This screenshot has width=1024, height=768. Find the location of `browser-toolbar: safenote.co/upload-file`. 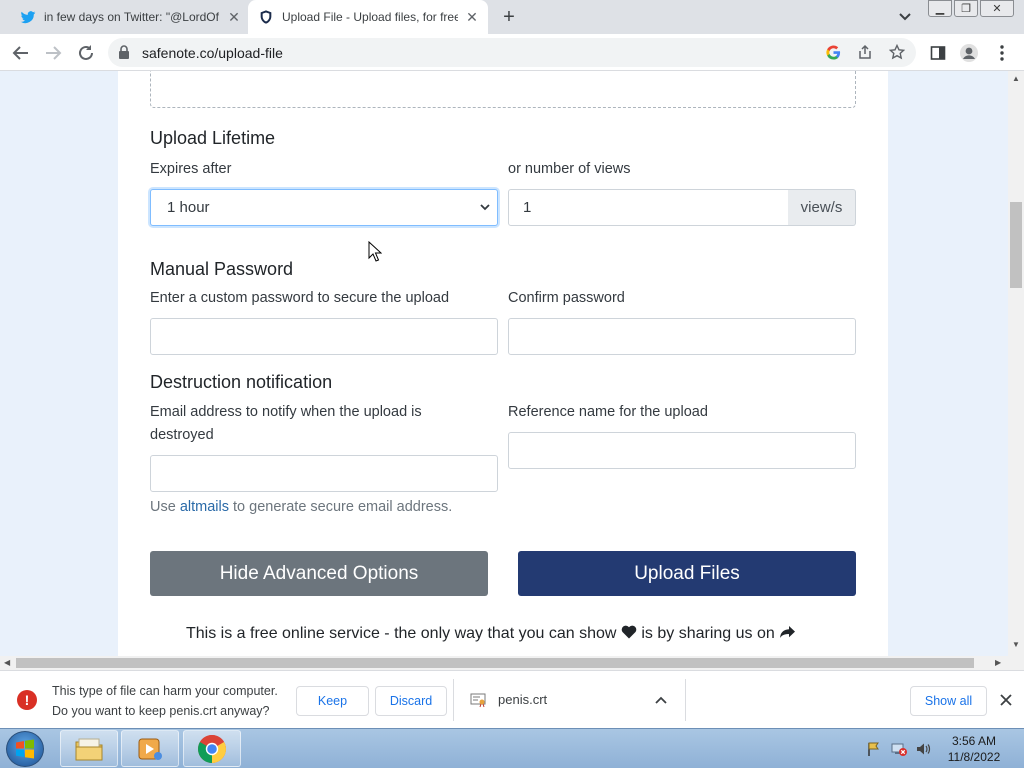

browser-toolbar: safenote.co/upload-file is located at coordinates (512, 52).